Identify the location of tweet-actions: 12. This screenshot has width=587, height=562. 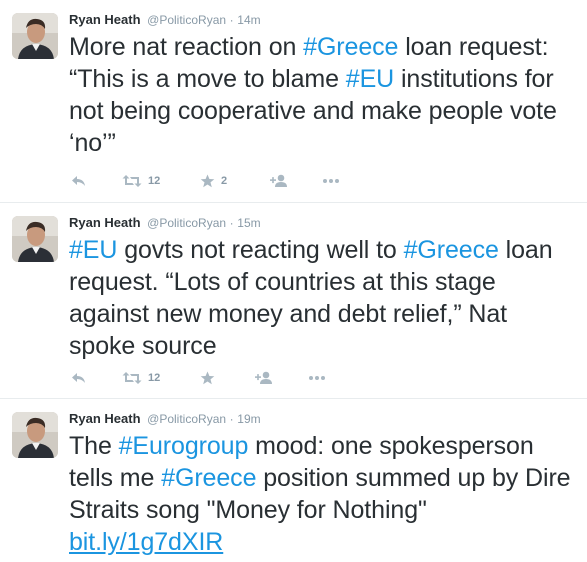
(219, 378).